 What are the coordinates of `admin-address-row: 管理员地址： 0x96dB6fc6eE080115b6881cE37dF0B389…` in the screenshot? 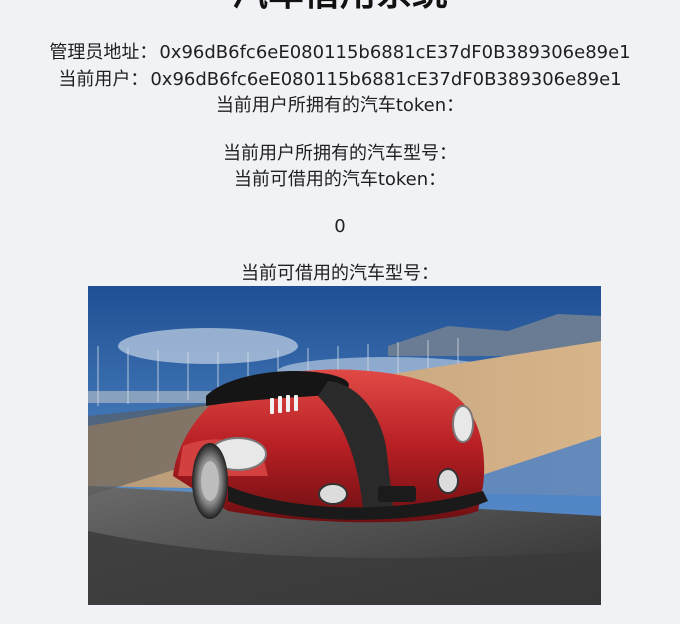 It's located at (340, 53).